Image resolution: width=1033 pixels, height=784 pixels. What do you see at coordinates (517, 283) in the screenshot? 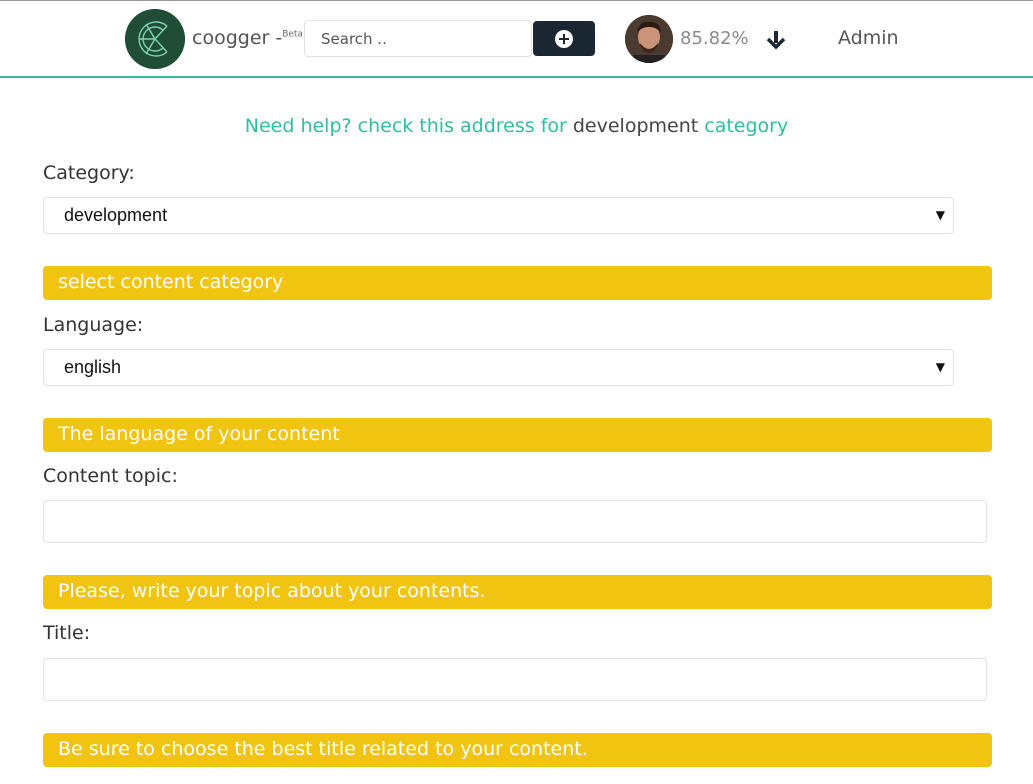
I see `category-hint: select content category` at bounding box center [517, 283].